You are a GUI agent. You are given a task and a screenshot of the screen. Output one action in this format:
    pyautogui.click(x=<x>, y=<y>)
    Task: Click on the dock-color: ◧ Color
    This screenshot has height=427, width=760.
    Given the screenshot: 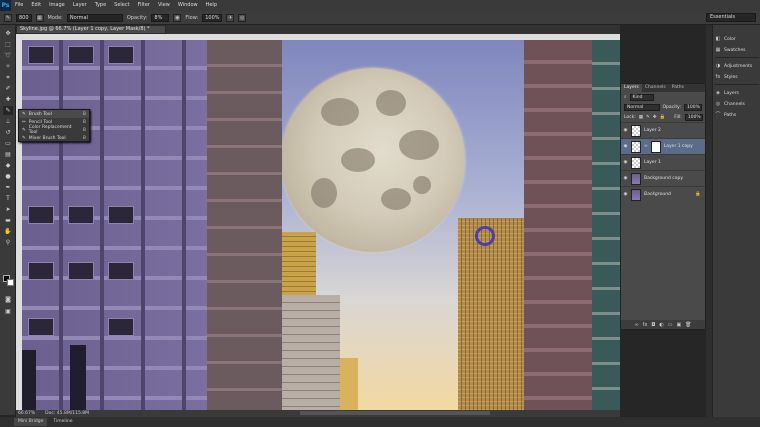 What is the action you would take?
    pyautogui.click(x=725, y=39)
    